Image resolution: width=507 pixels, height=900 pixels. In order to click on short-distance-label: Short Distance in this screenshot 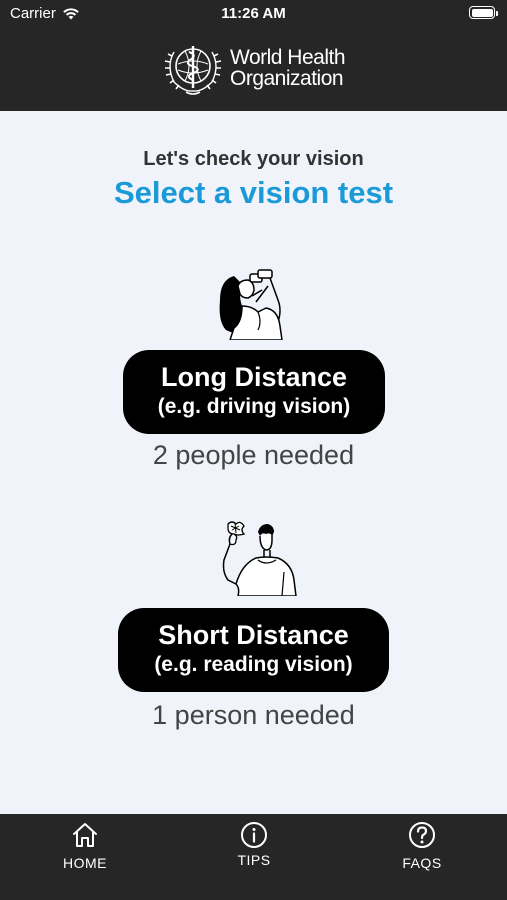, I will do `click(253, 635)`.